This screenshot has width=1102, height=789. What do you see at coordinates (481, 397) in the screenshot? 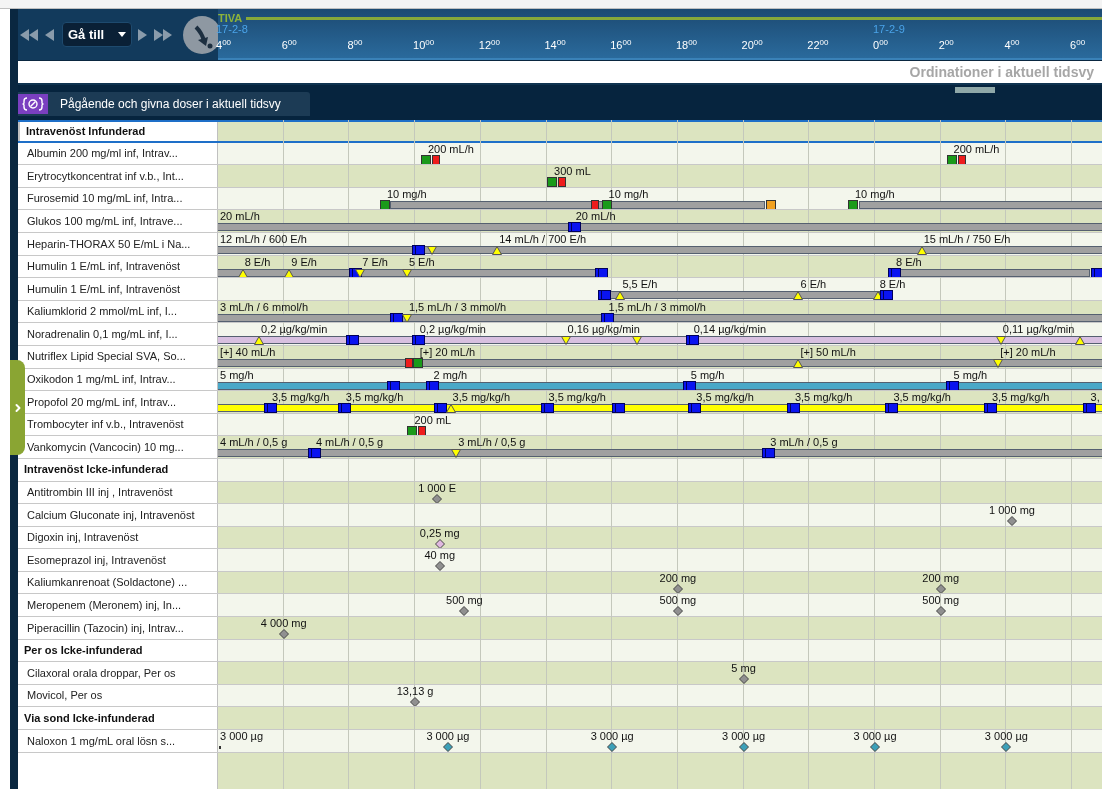
I see `dose-rate: 3,5 mg/kg/h` at bounding box center [481, 397].